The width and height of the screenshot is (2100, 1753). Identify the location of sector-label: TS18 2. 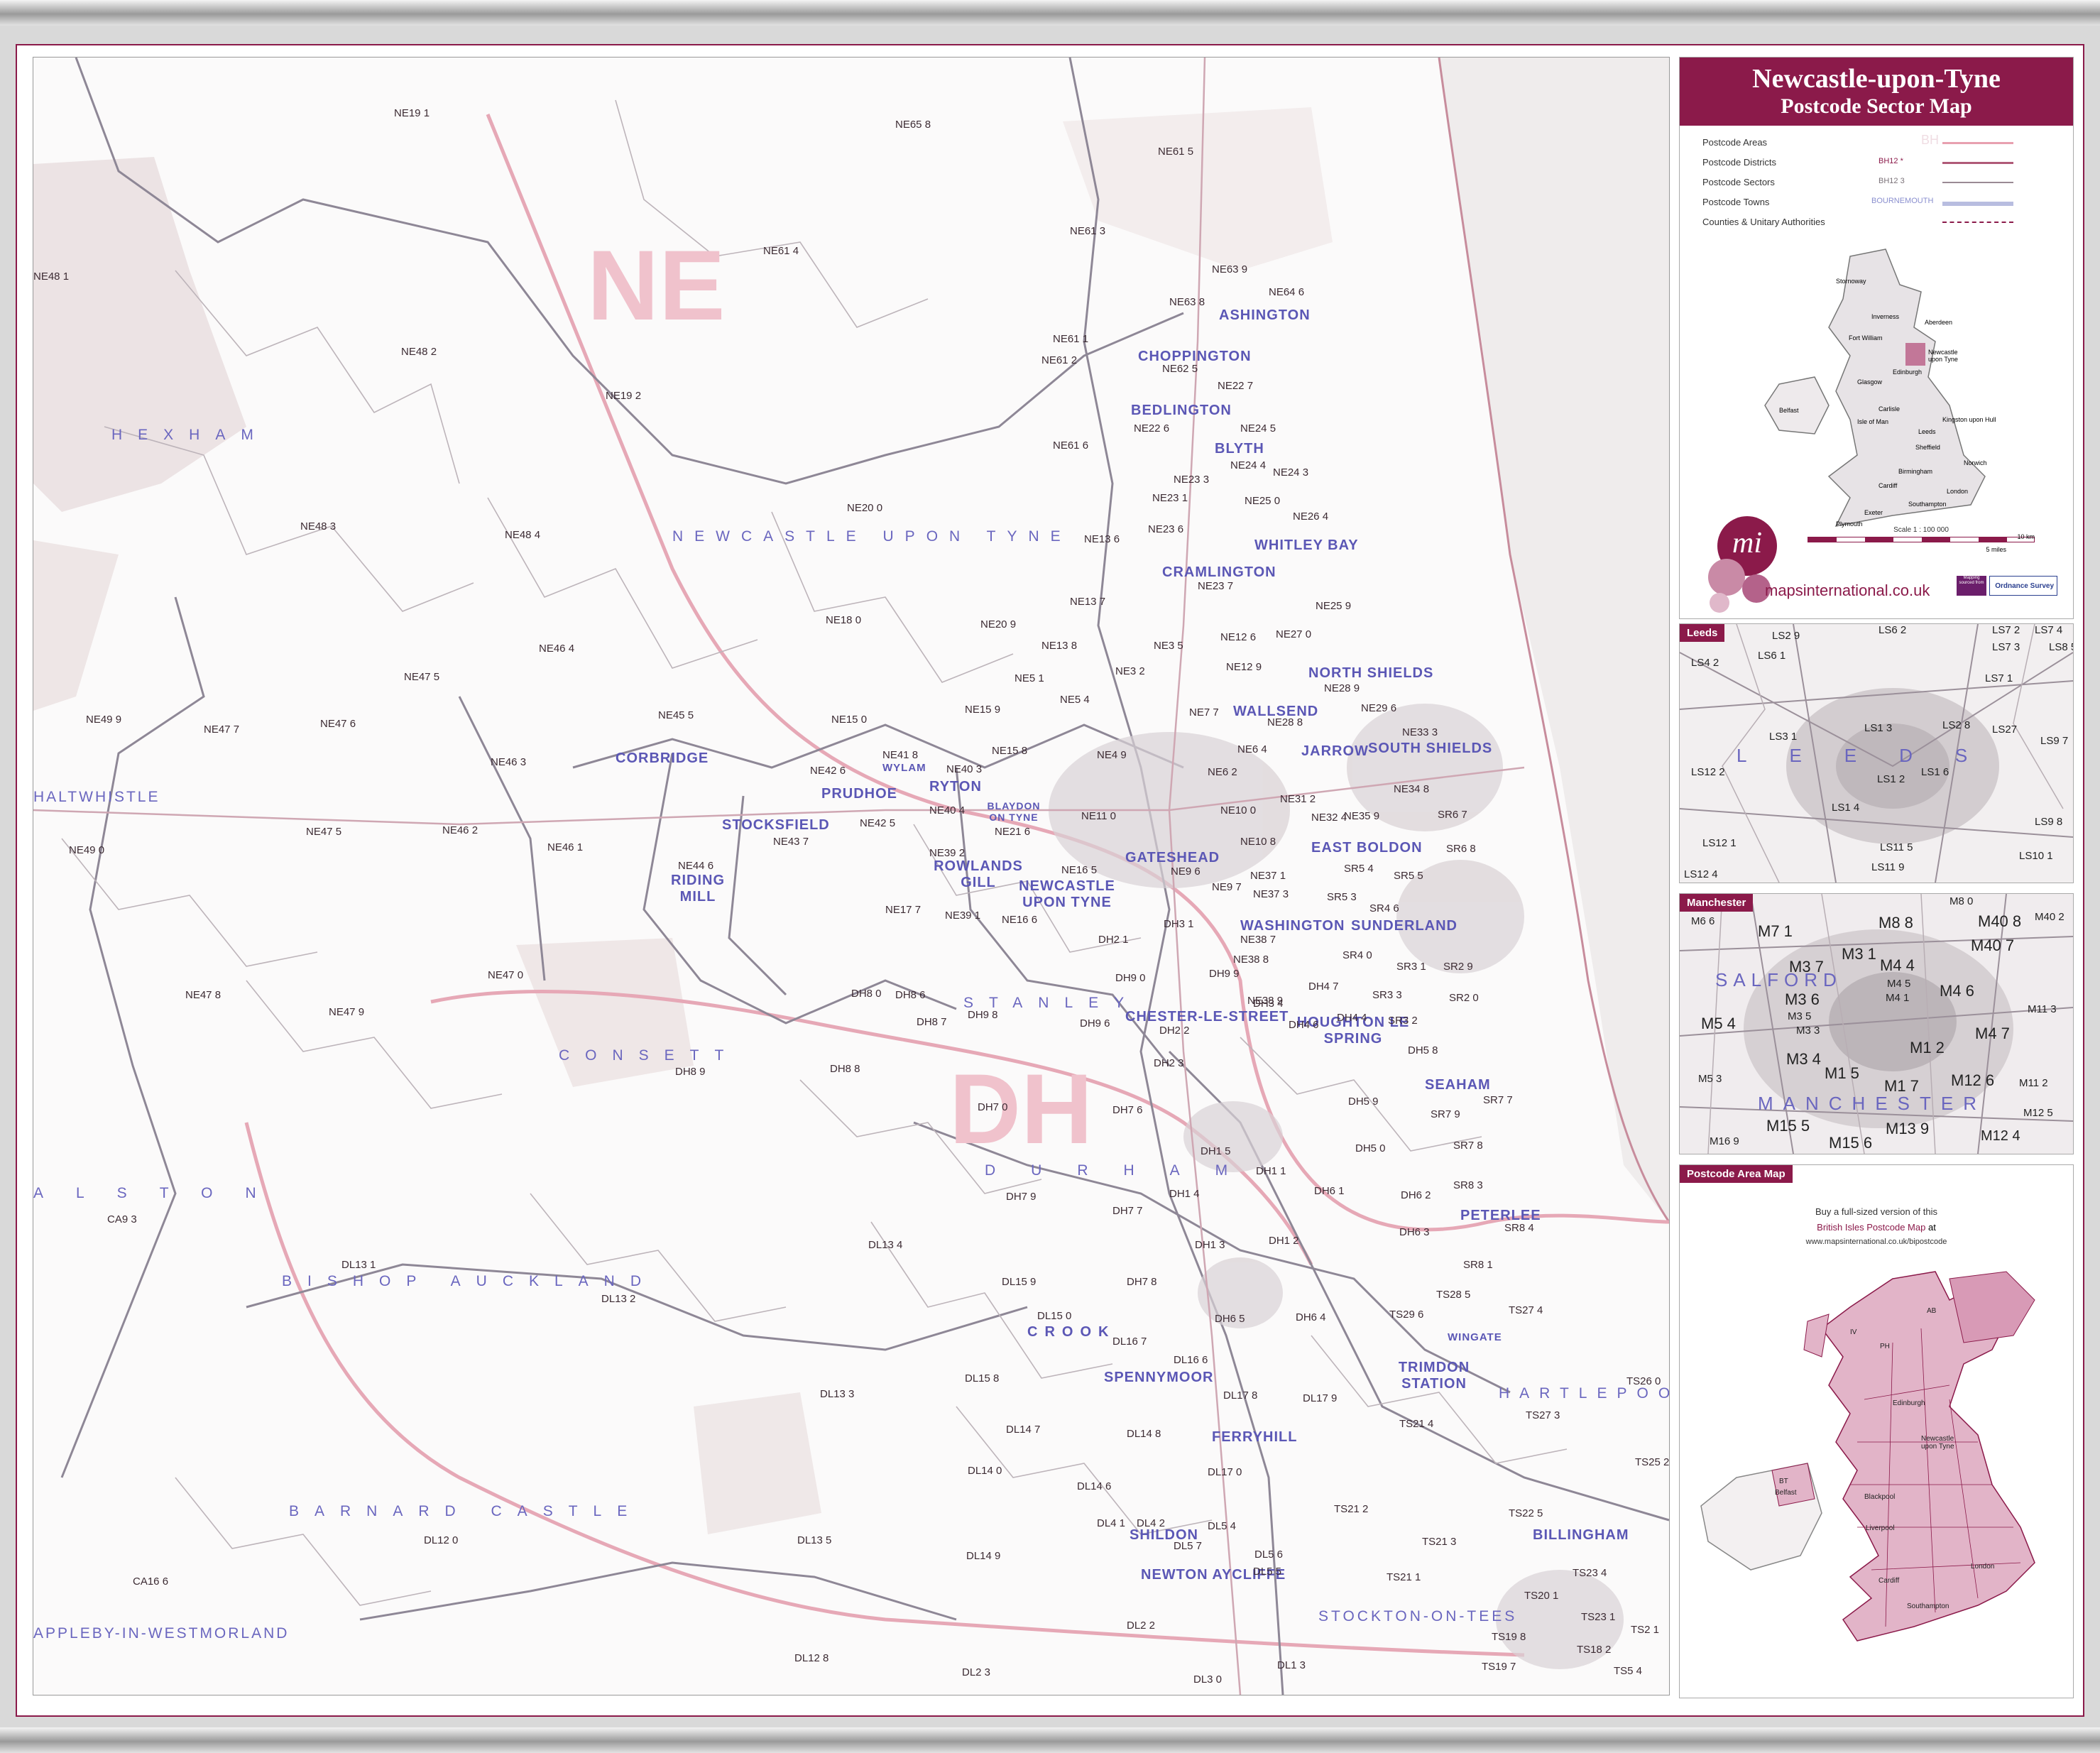
(1594, 1650).